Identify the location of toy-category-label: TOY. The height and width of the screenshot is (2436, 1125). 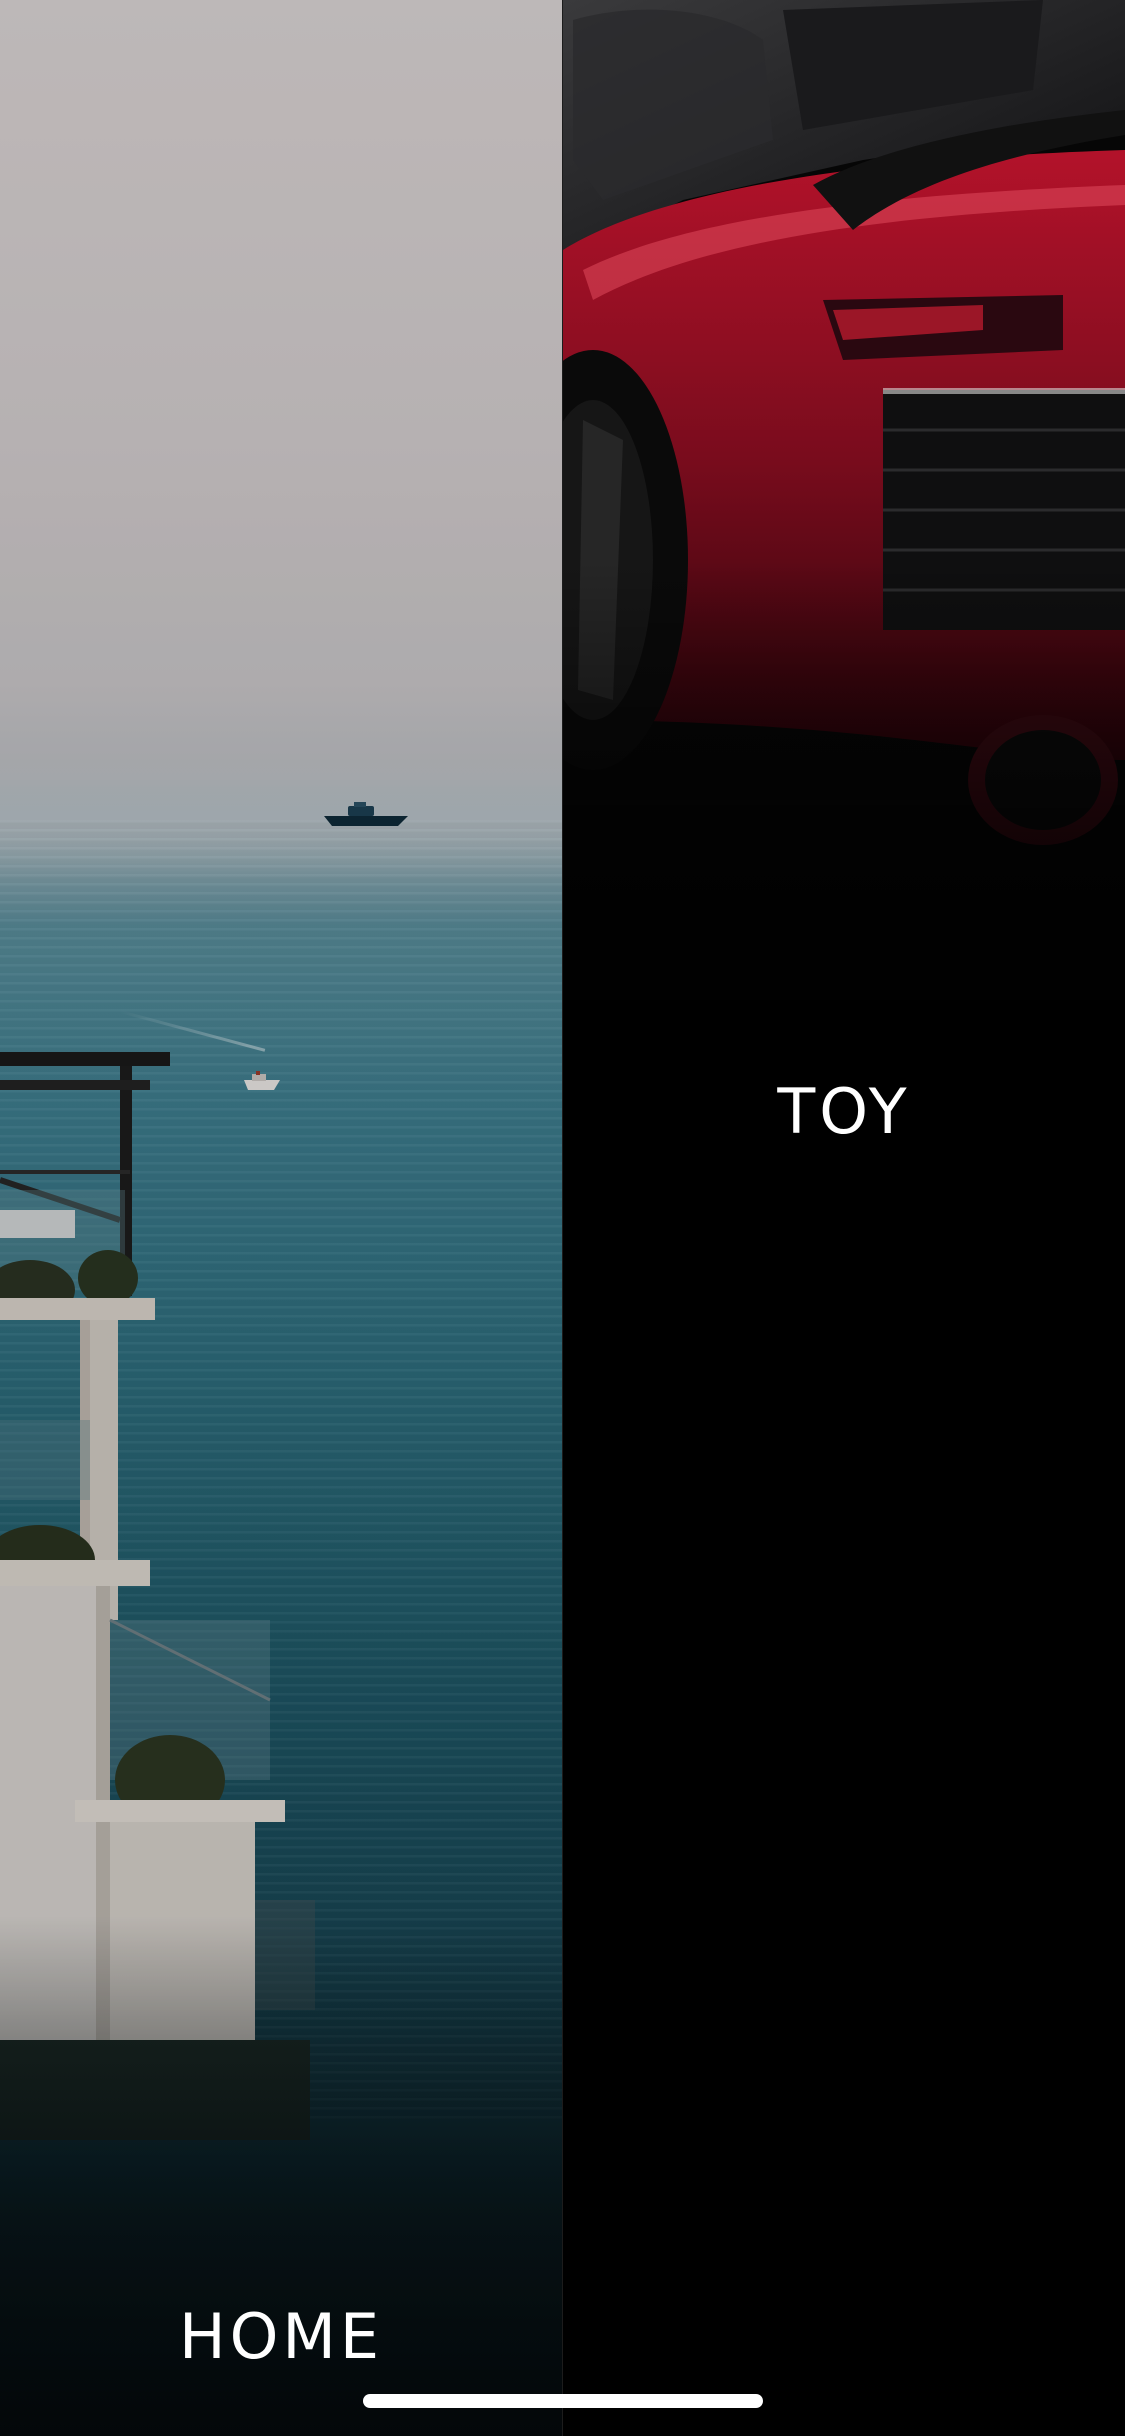
(844, 1111).